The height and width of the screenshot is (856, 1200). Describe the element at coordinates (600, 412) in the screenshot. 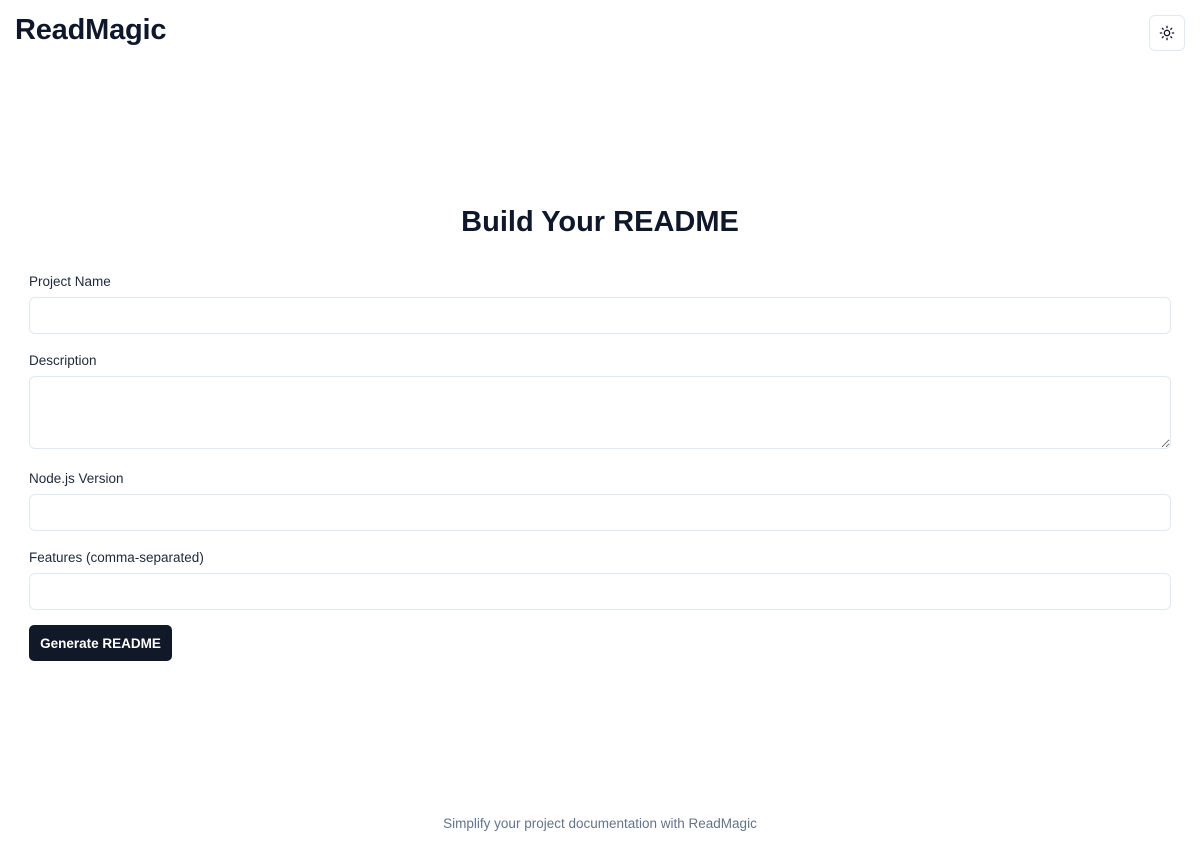

I see `description-textarea` at that location.